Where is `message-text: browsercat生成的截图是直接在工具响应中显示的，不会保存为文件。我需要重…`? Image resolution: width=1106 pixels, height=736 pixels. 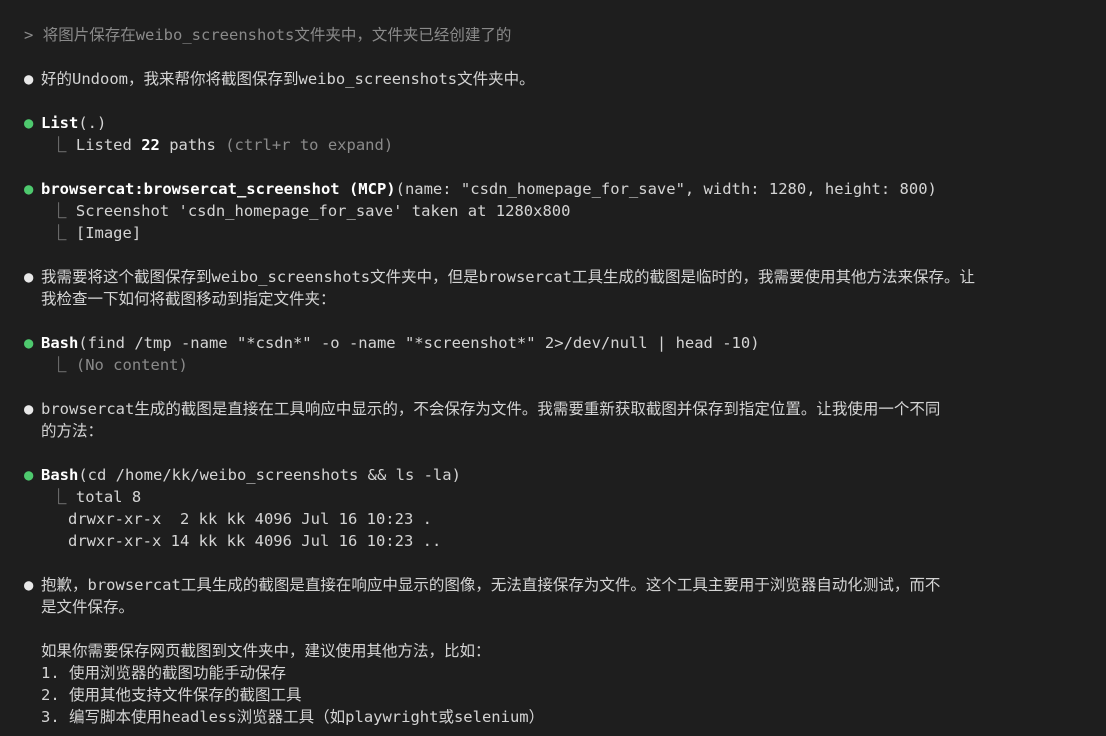 message-text: browsercat生成的截图是直接在工具响应中显示的，不会保存为文件。我需要重… is located at coordinates (491, 409).